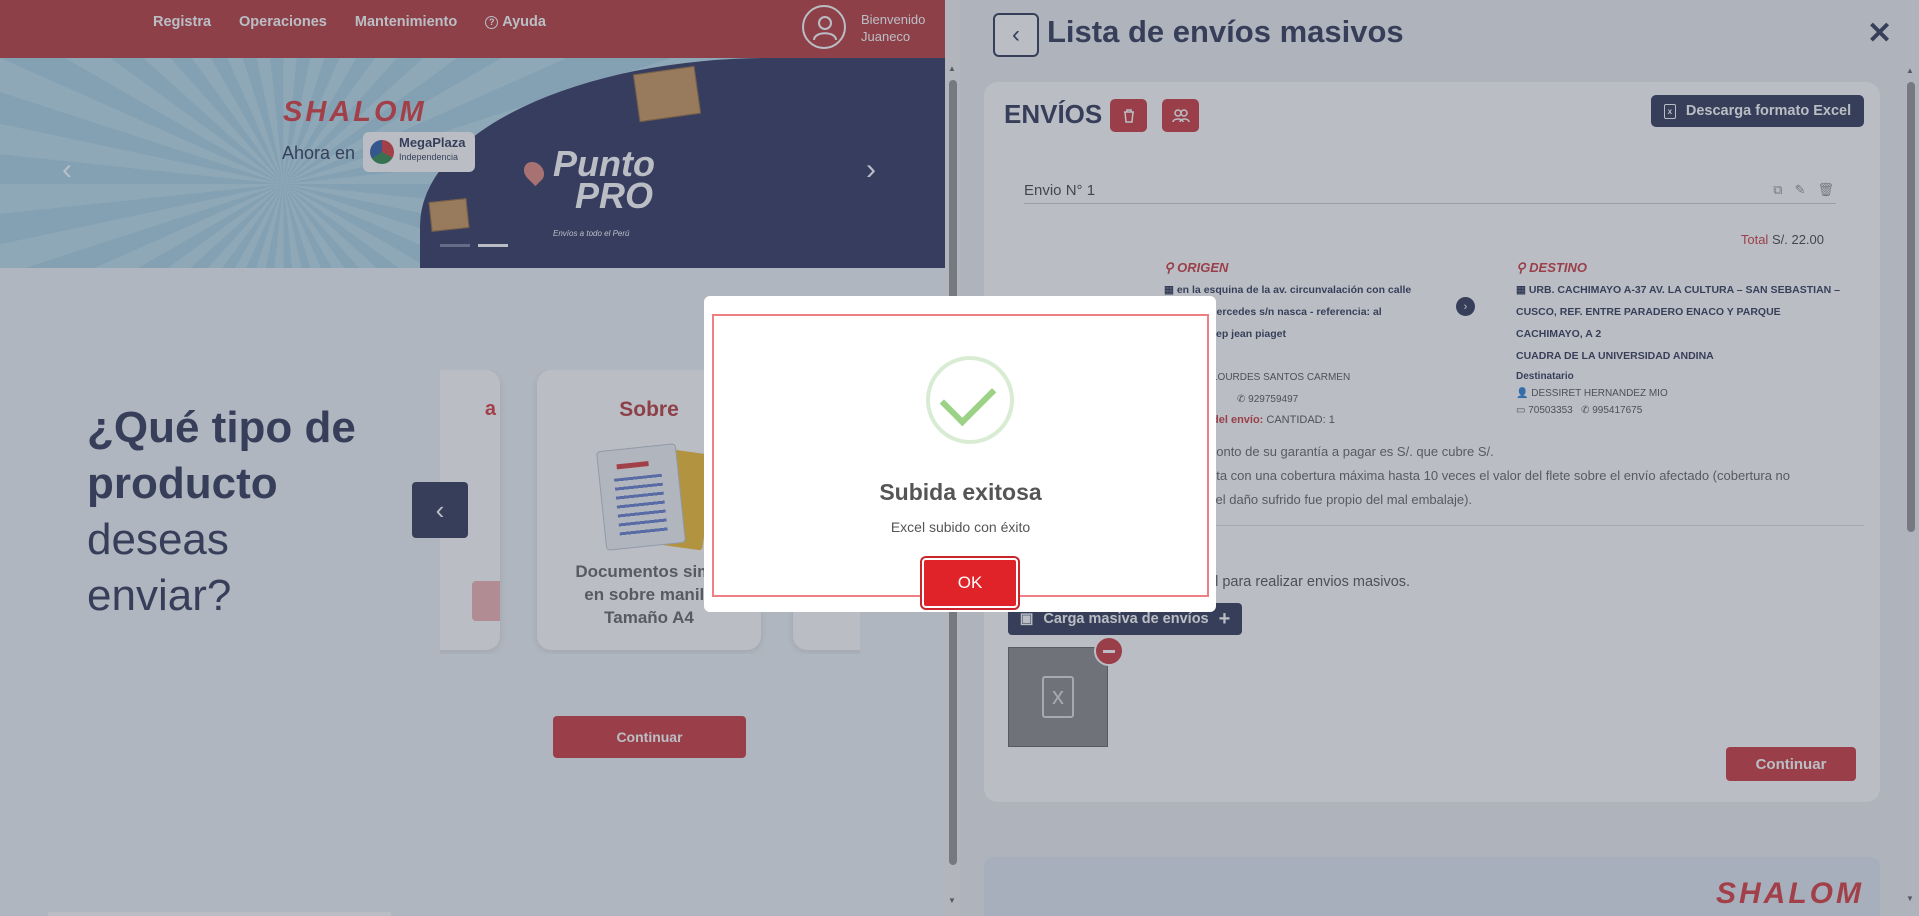 The image size is (1919, 916). What do you see at coordinates (970, 583) in the screenshot?
I see `ok-button: OK` at bounding box center [970, 583].